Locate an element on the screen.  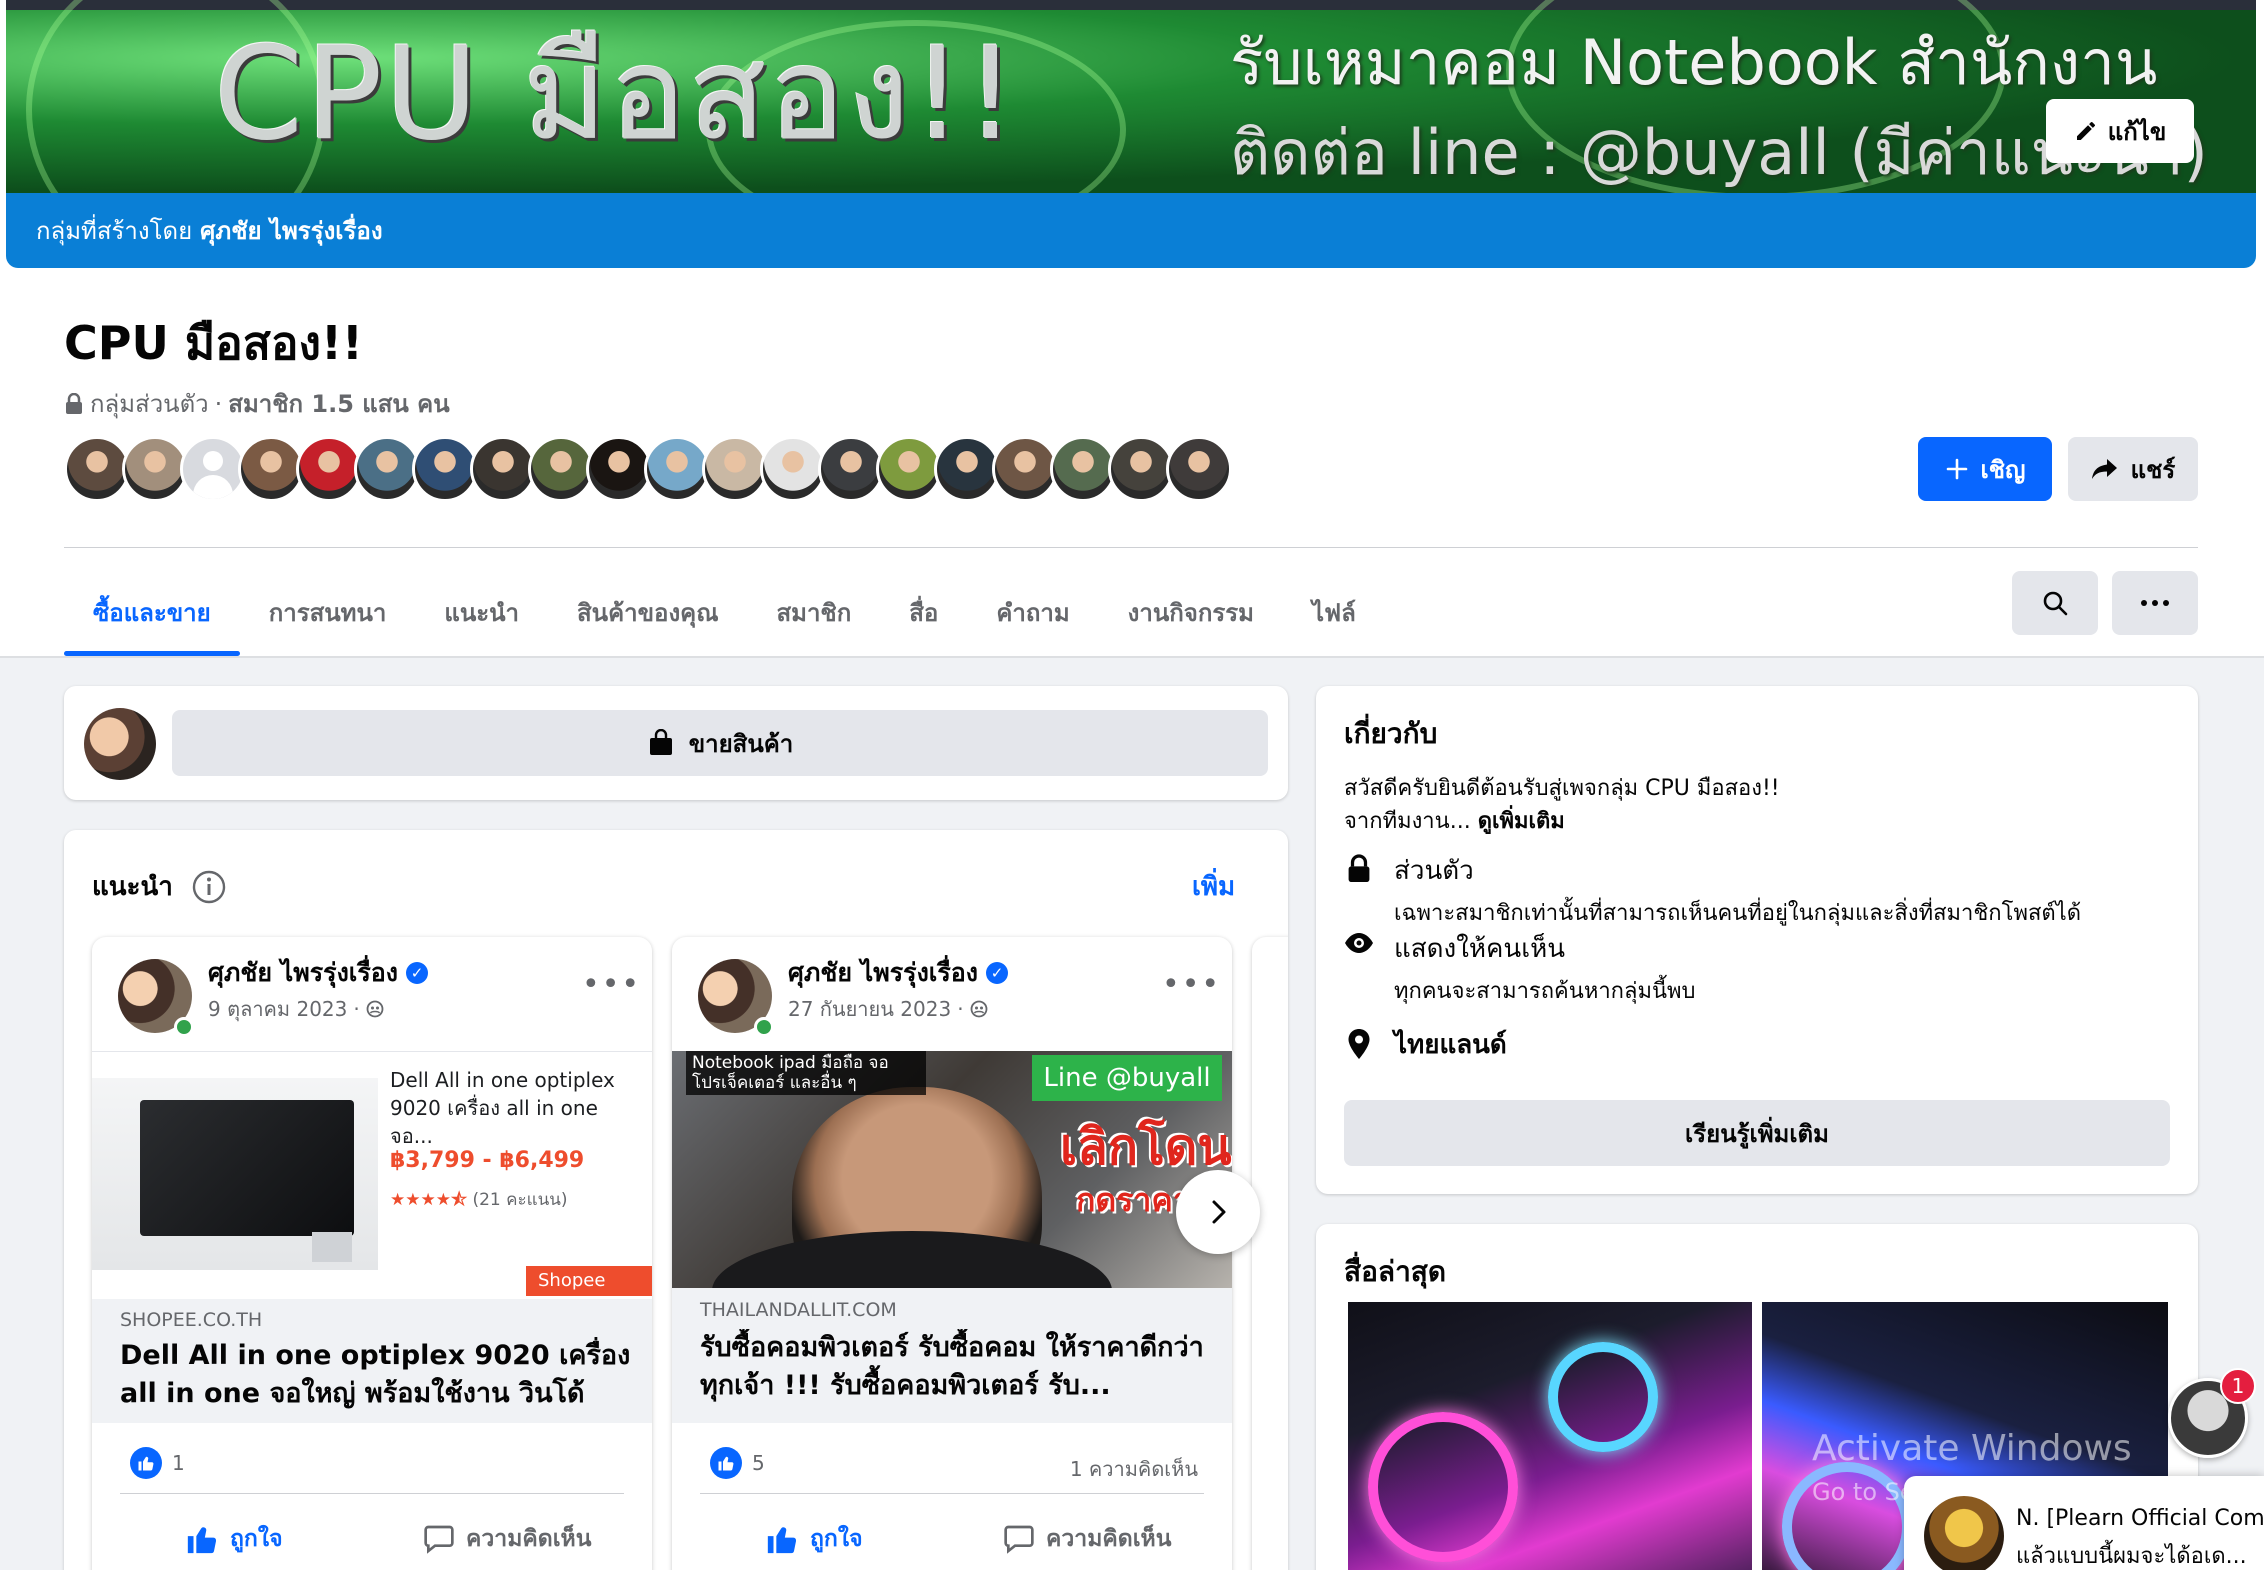
member-avatars is located at coordinates (648, 469).